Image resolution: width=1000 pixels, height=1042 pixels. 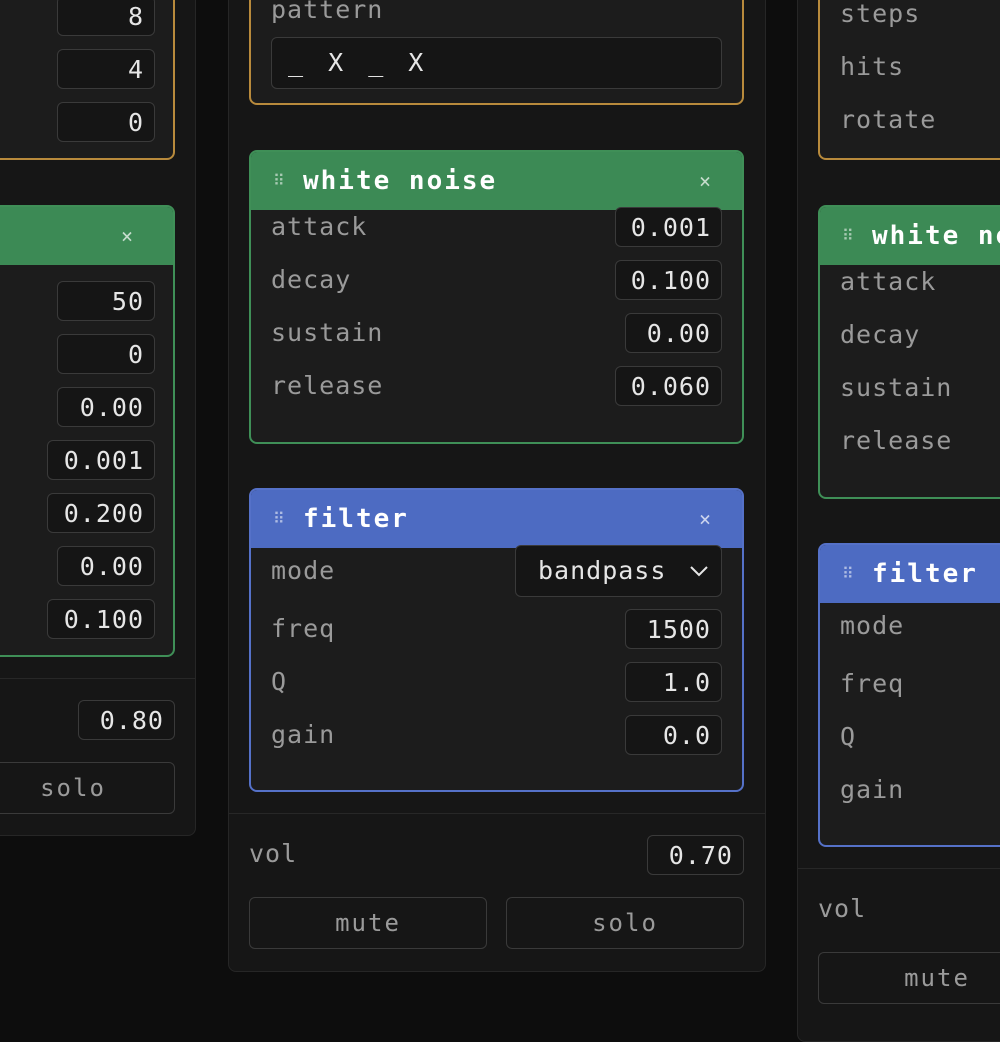 What do you see at coordinates (106, 122) in the screenshot?
I see `rotate-value: 0` at bounding box center [106, 122].